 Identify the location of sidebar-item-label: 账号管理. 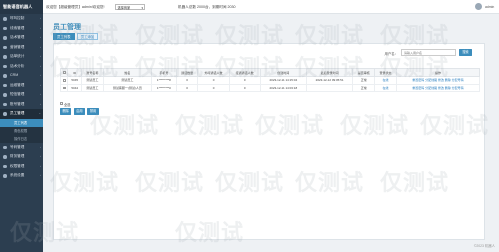
(17, 103).